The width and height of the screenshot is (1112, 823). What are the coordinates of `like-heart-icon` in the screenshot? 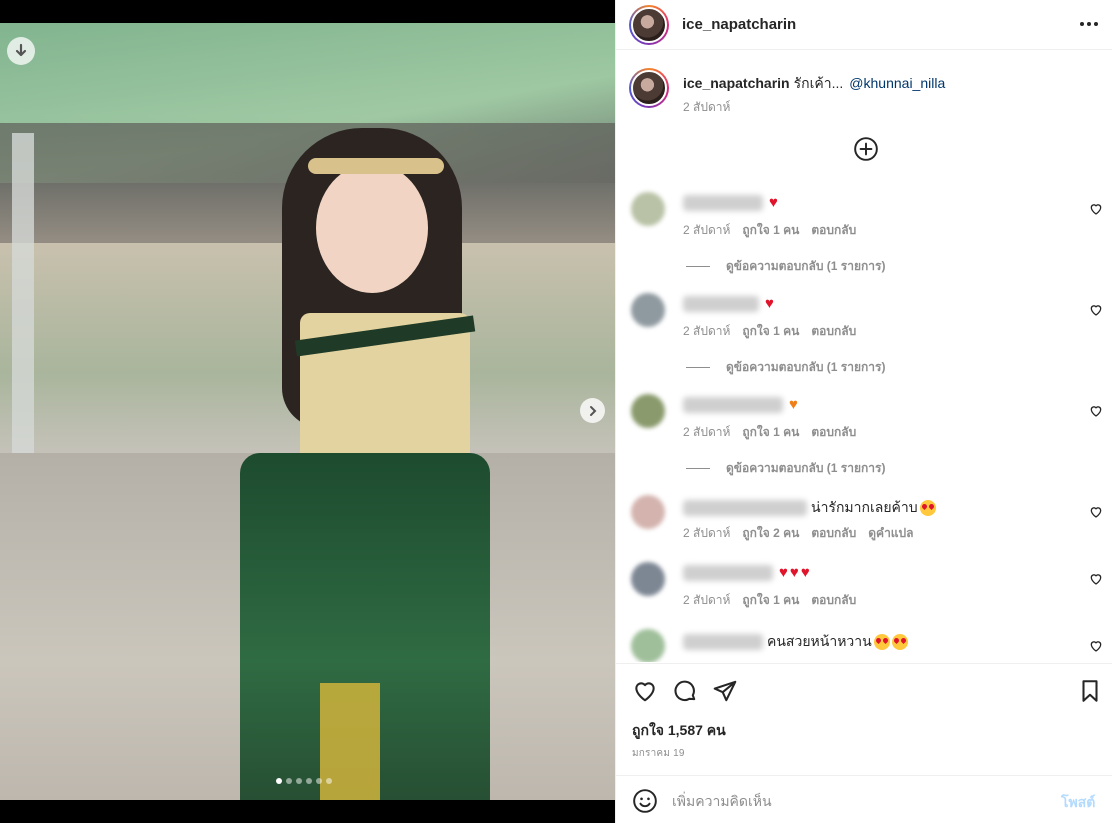 It's located at (645, 691).